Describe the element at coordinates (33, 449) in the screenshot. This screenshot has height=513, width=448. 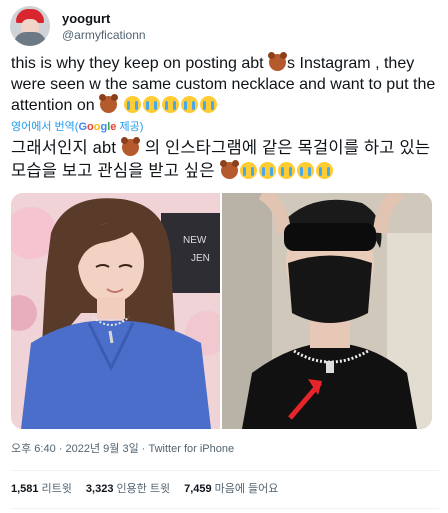
I see `tweet-time: 오후 6:40` at that location.